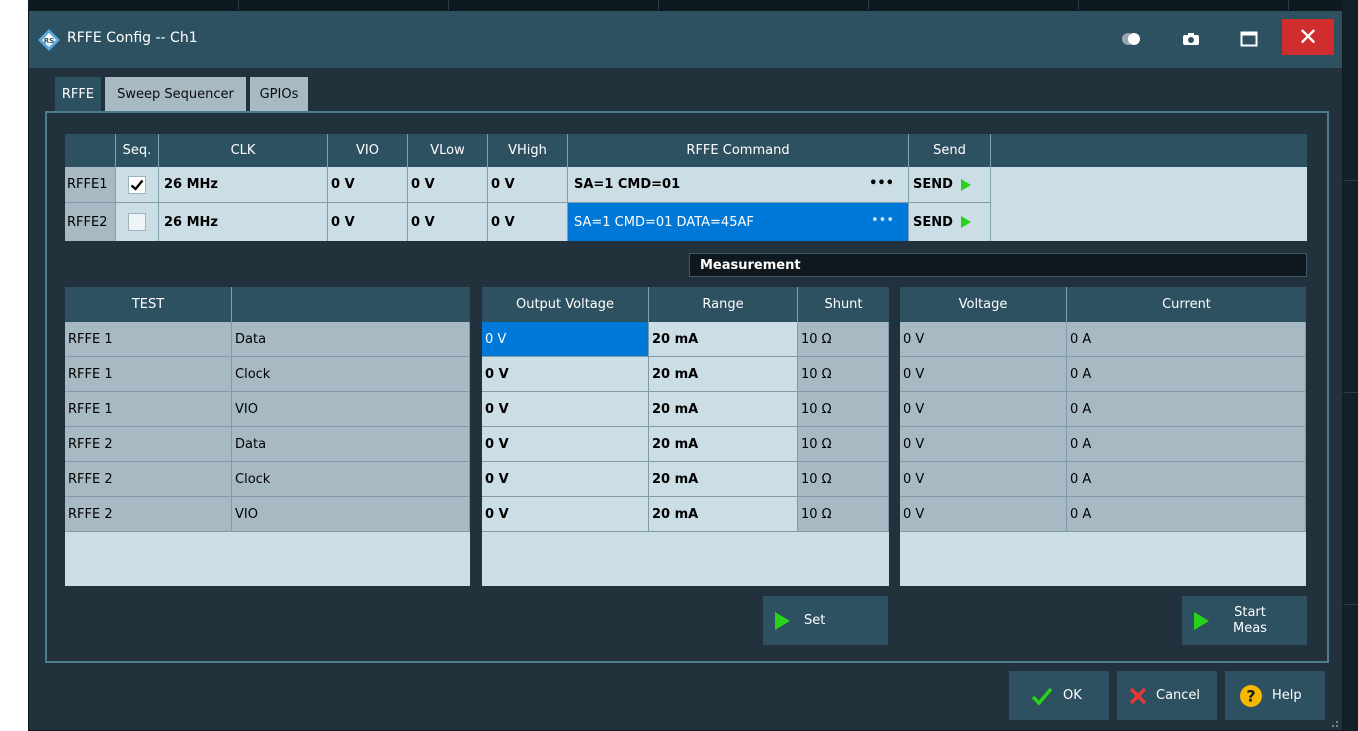 The image size is (1358, 731). Describe the element at coordinates (351, 444) in the screenshot. I see `signal-cell: Data` at that location.